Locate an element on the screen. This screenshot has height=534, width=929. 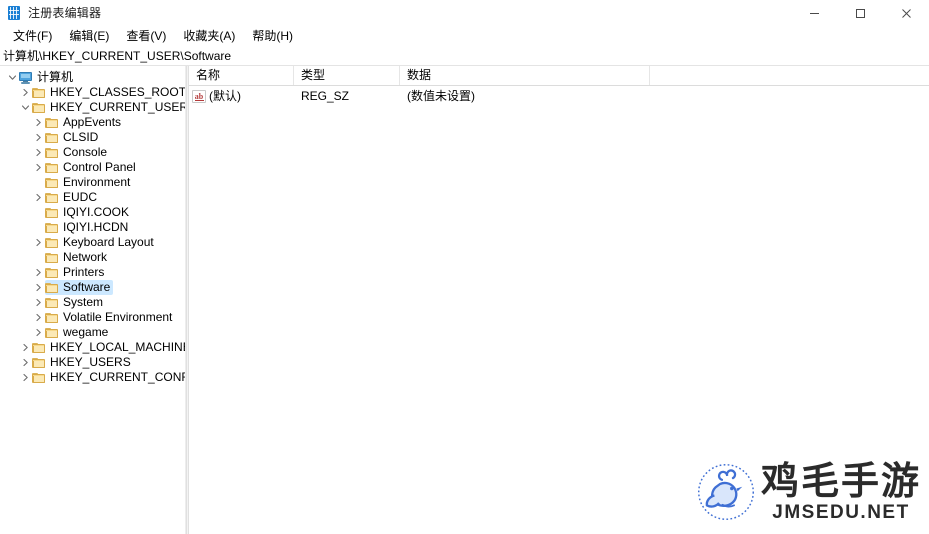
tree-item-content: HKEY_LOCAL_MACHINE is located at coordinates (109, 347).